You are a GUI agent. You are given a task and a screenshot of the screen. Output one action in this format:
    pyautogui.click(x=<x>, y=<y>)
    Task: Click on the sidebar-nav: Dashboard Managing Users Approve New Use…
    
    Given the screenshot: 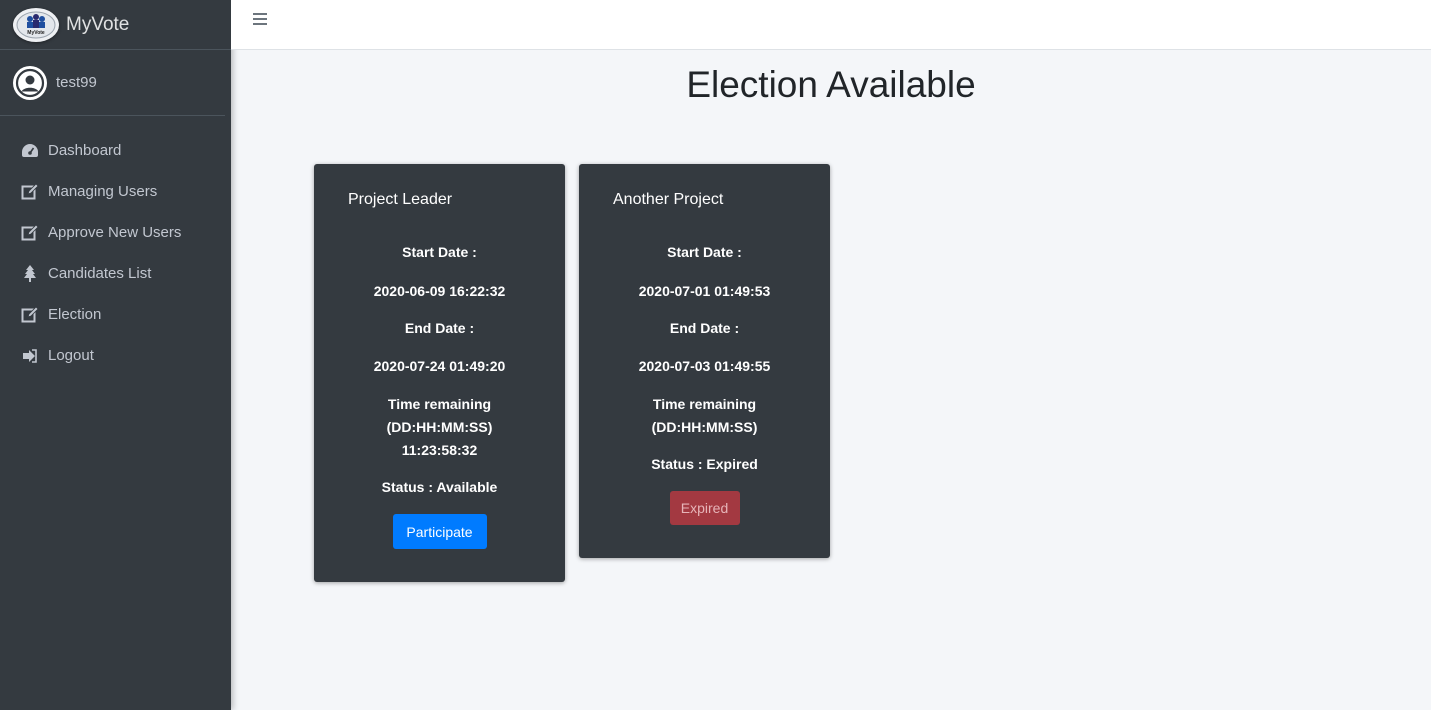 What is the action you would take?
    pyautogui.click(x=115, y=246)
    